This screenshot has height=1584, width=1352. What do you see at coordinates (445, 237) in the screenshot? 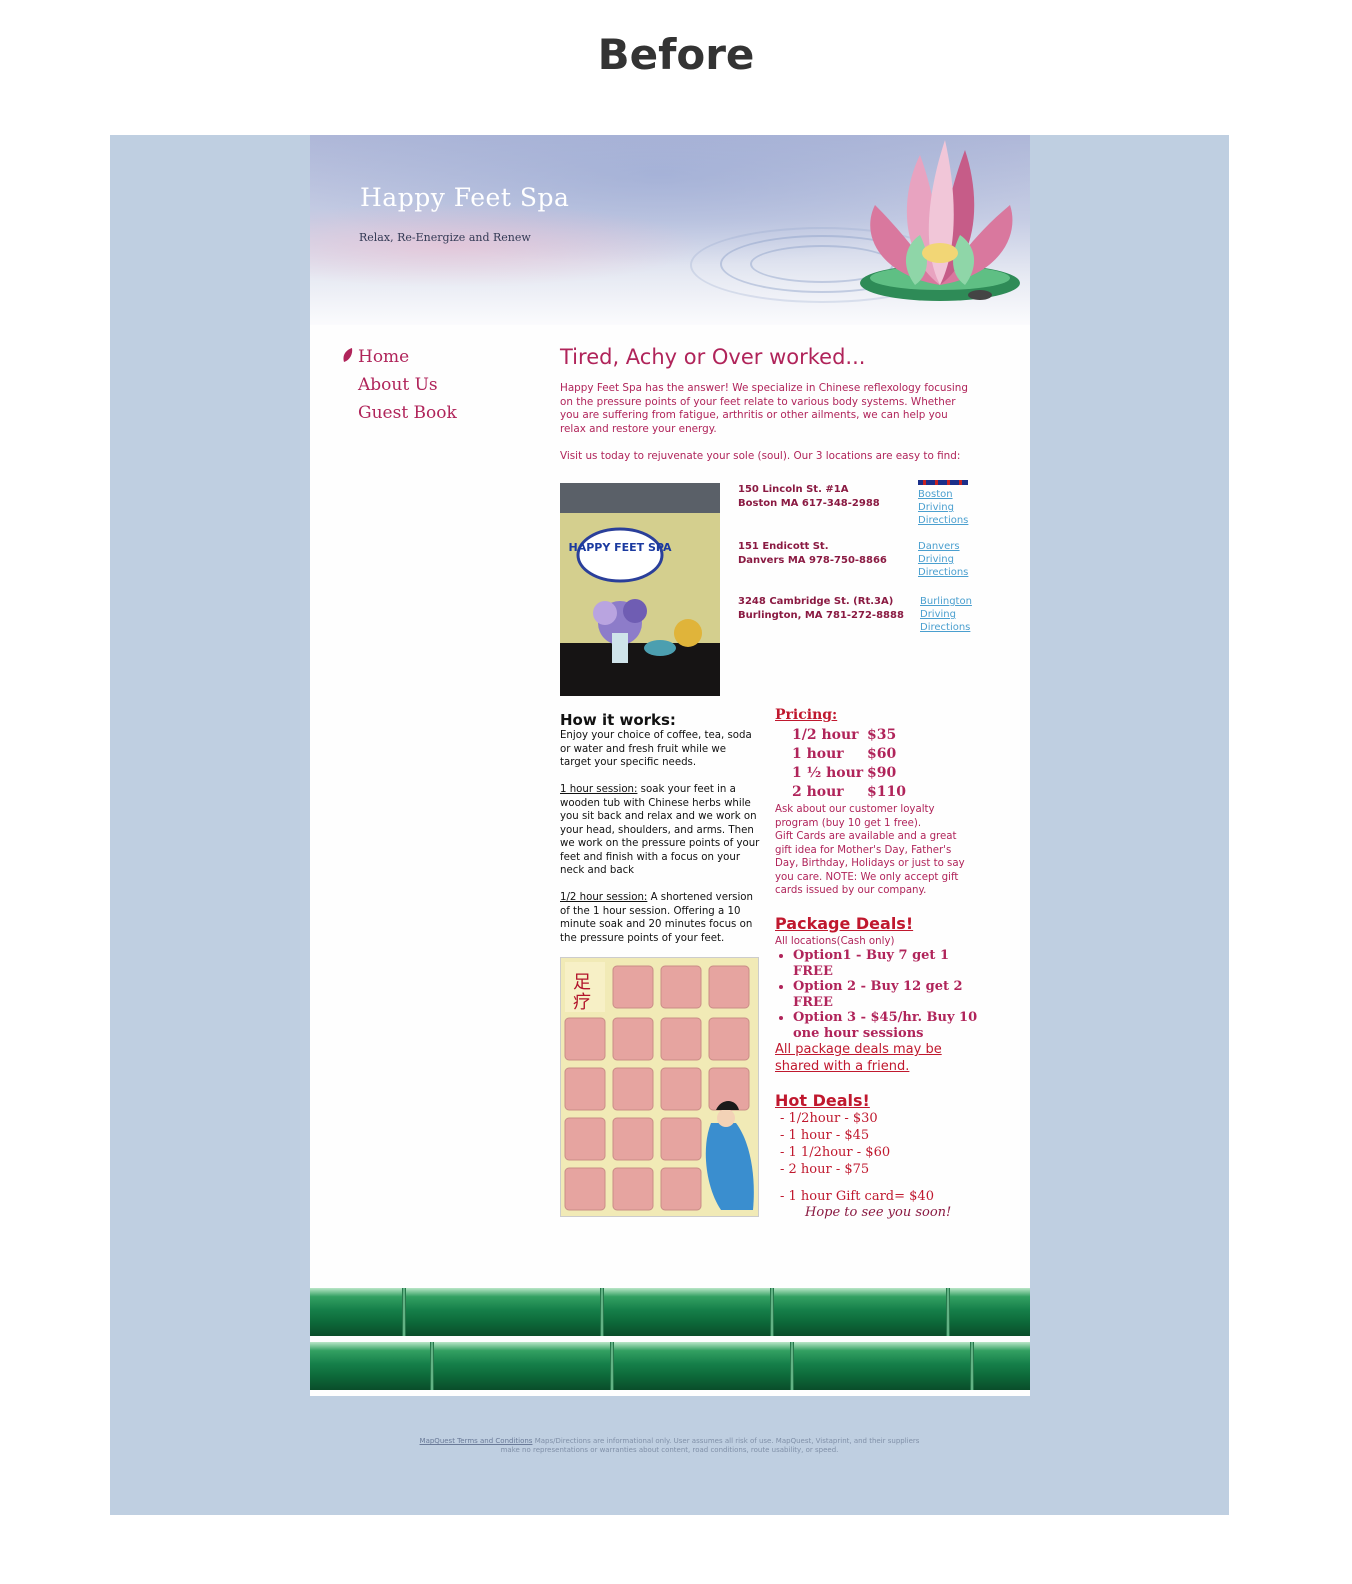
I see `site-tagline: Relax, Re-Energize and Renew` at bounding box center [445, 237].